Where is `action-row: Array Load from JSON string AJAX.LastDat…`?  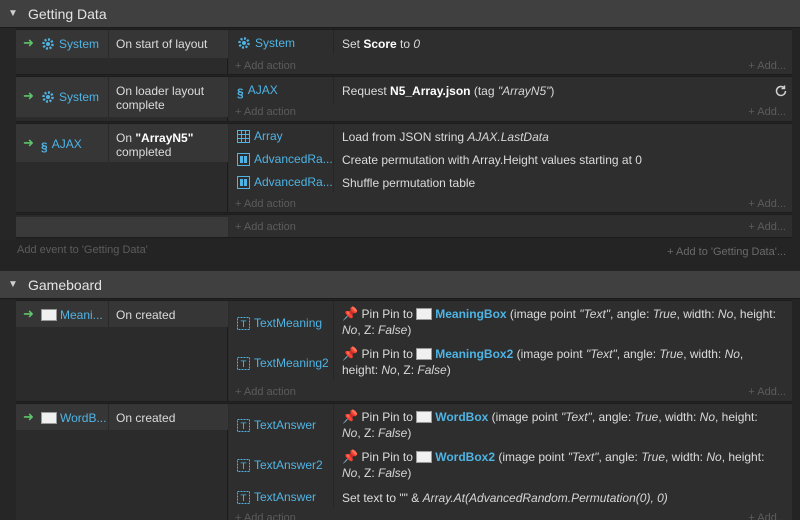
action-row: Array Load from JSON string AJAX.LastDat… is located at coordinates (510, 135).